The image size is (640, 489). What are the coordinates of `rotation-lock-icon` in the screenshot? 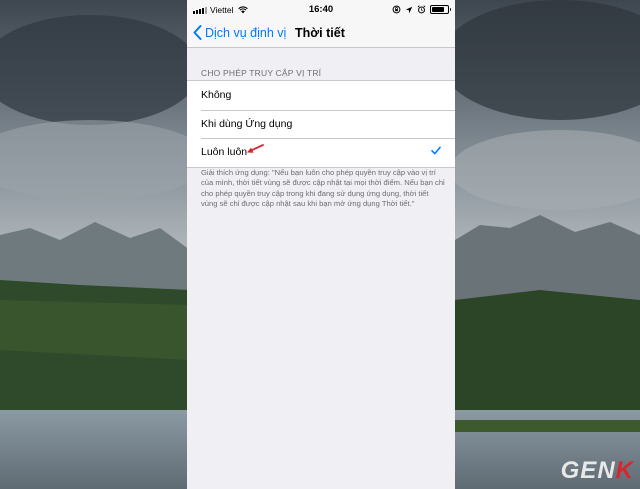 It's located at (396, 9).